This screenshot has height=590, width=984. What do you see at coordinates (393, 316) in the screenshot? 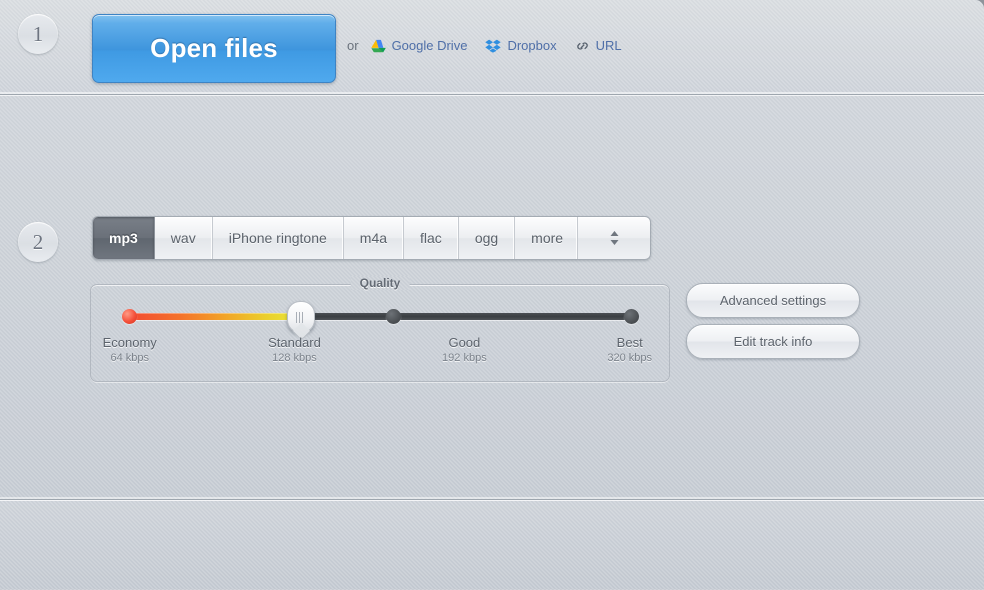
I see `slider-stop-good` at bounding box center [393, 316].